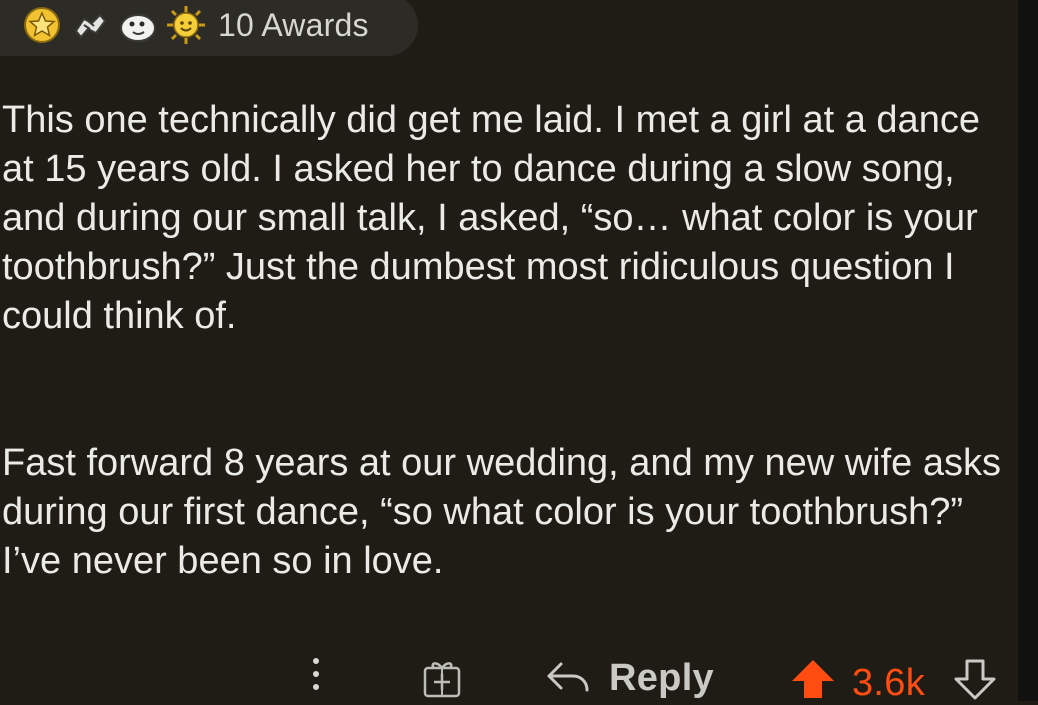  I want to click on sun-face-award-icon, so click(186, 25).